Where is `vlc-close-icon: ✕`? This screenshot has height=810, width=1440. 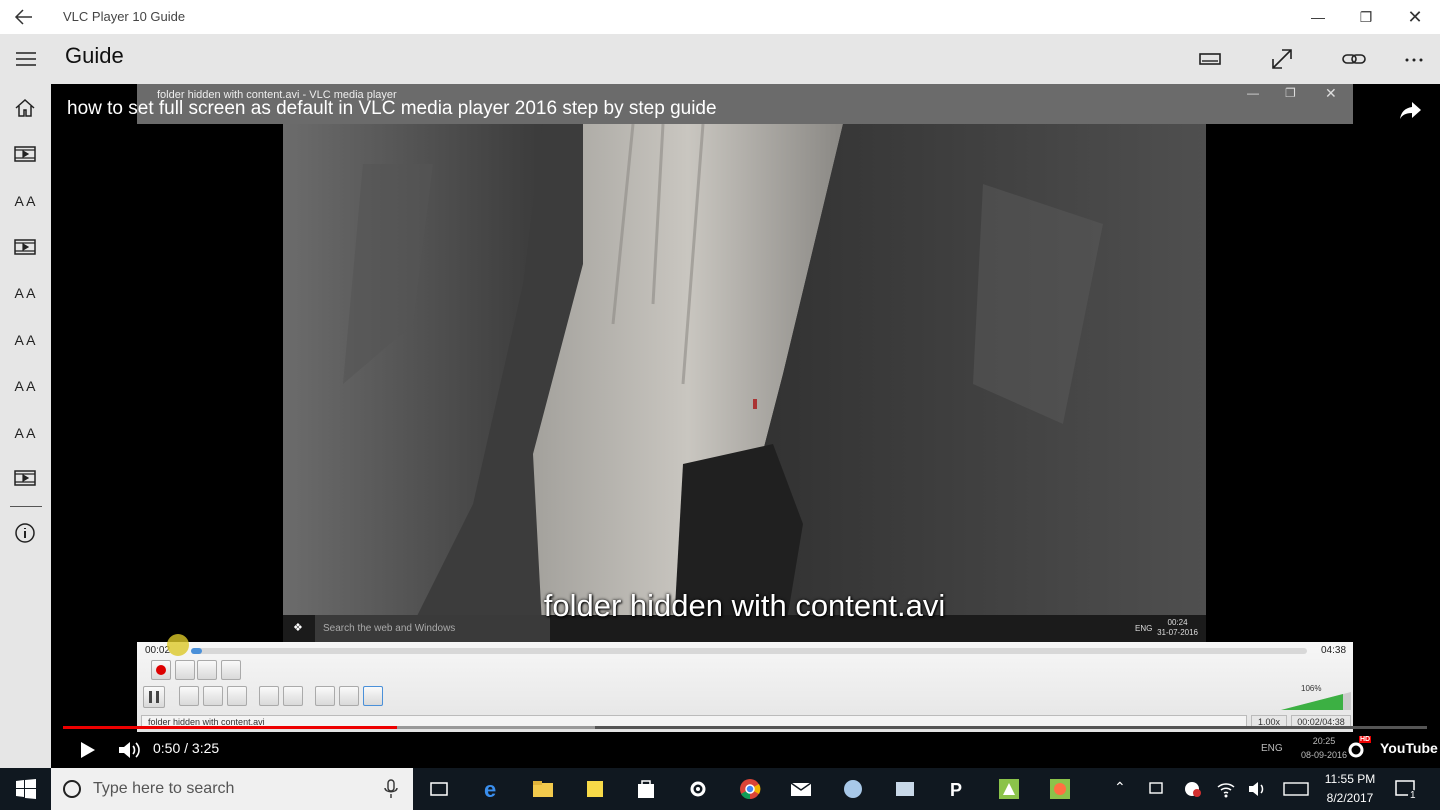
vlc-close-icon: ✕ is located at coordinates (1331, 93).